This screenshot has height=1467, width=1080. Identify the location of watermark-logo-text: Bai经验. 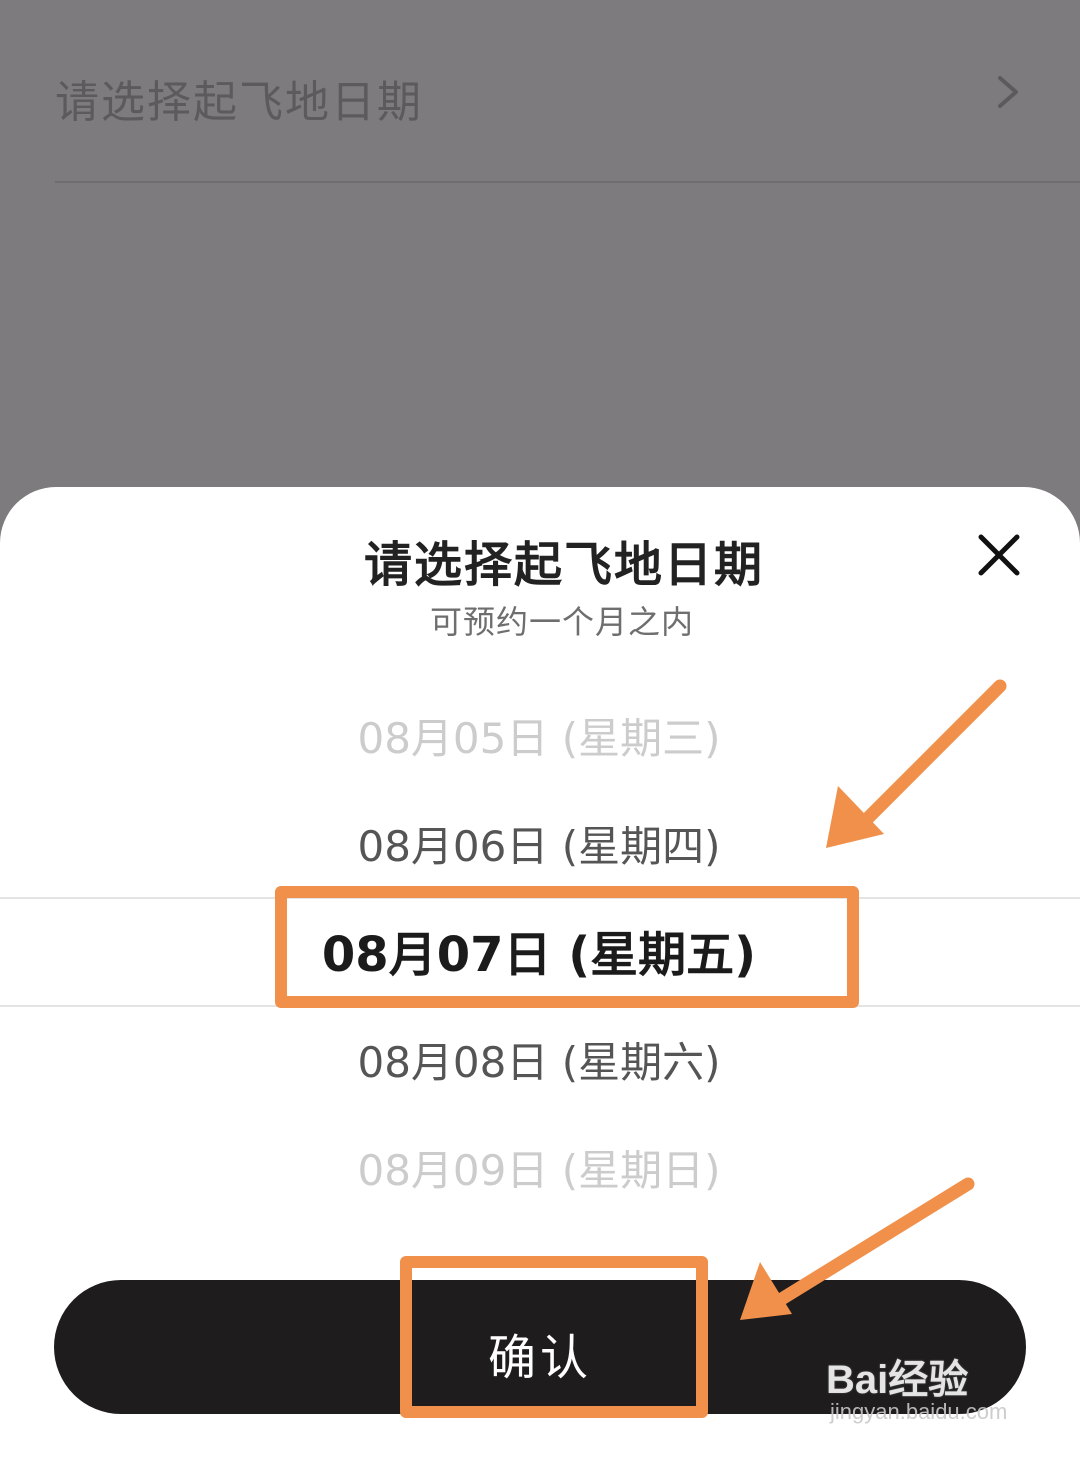
(897, 1380).